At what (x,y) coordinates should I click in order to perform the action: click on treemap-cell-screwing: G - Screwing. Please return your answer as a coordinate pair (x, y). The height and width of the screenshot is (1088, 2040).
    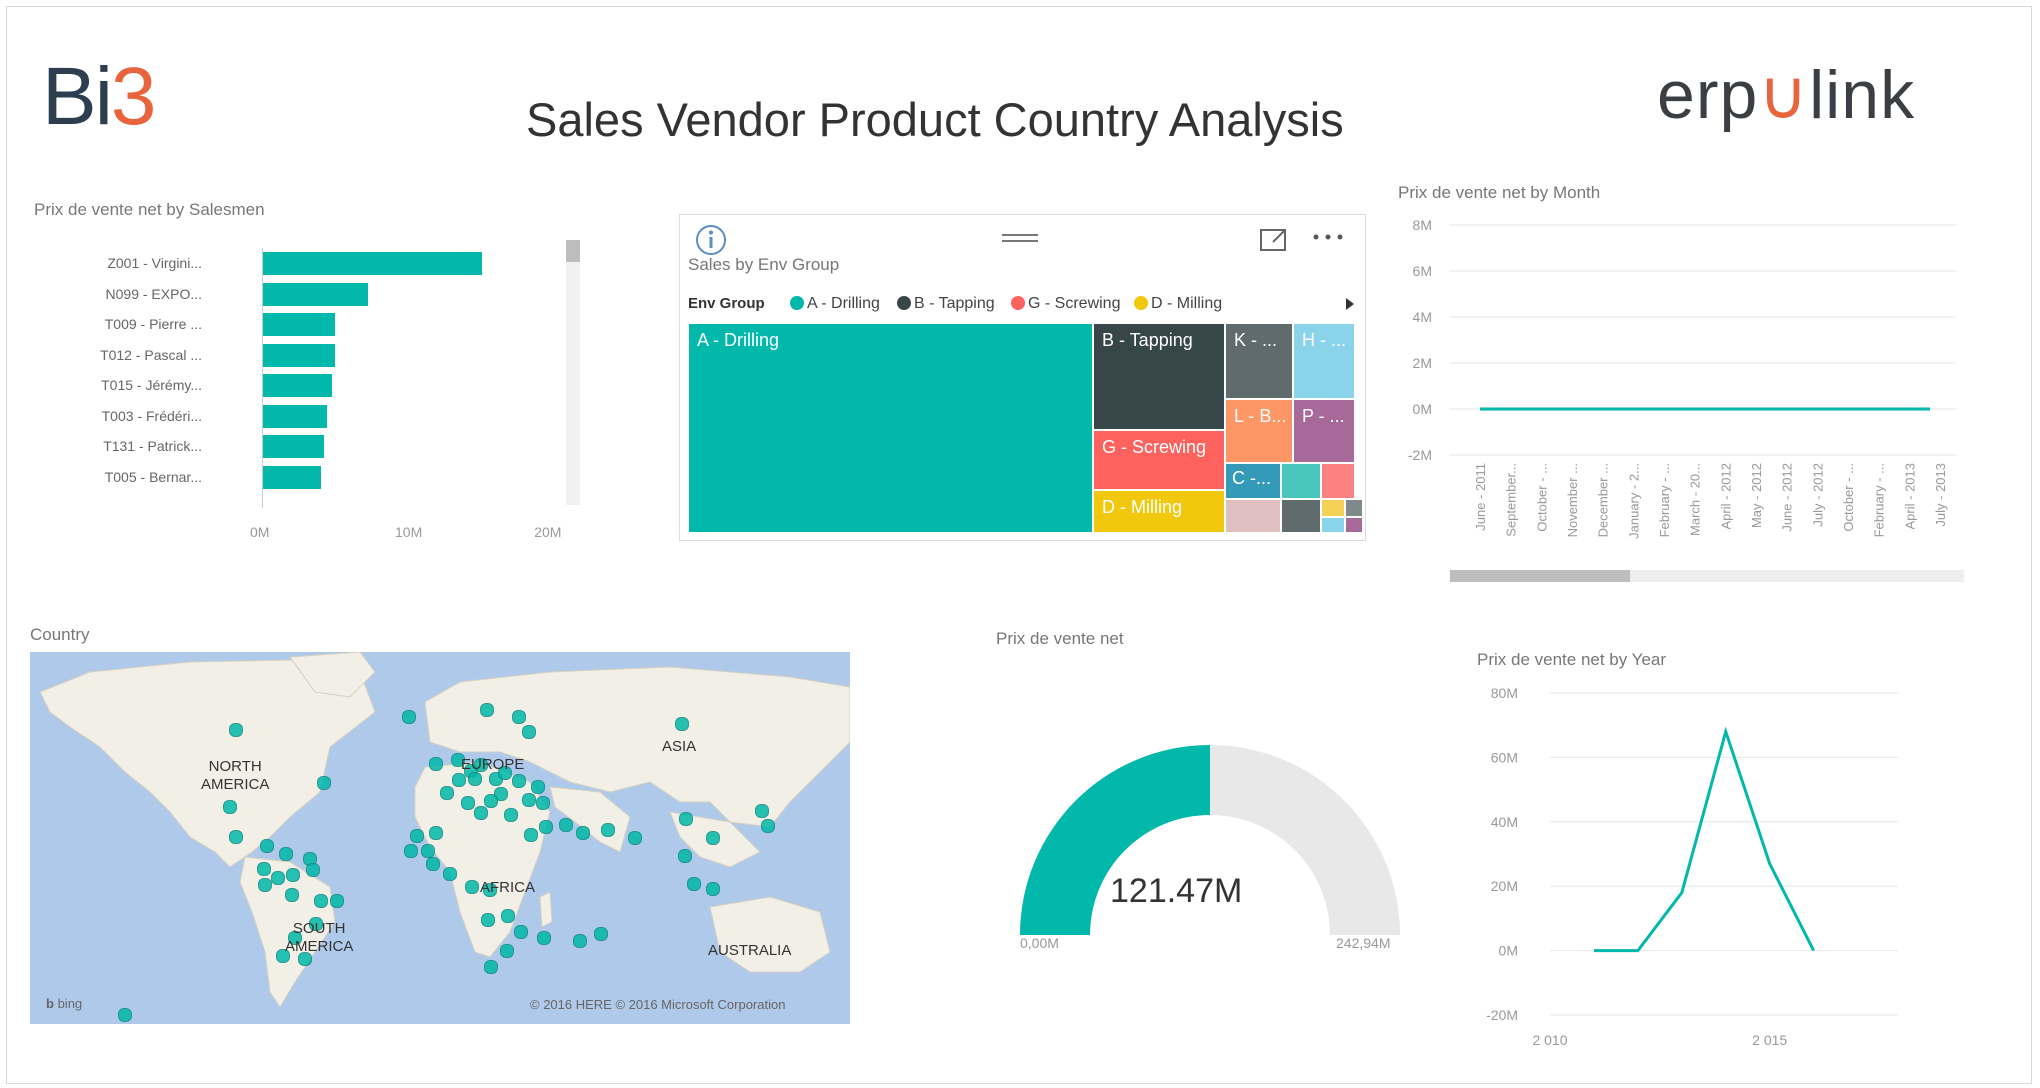
    Looking at the image, I should click on (1159, 460).